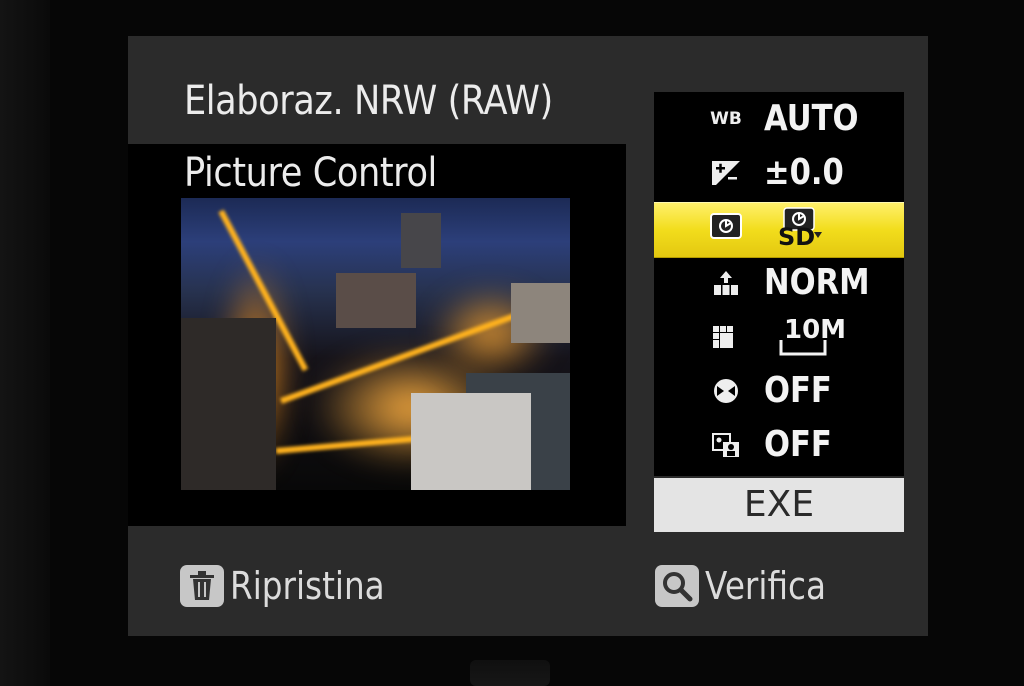 The width and height of the screenshot is (1024, 686). I want to click on picture-control-standard-icon: SD, so click(802, 228).